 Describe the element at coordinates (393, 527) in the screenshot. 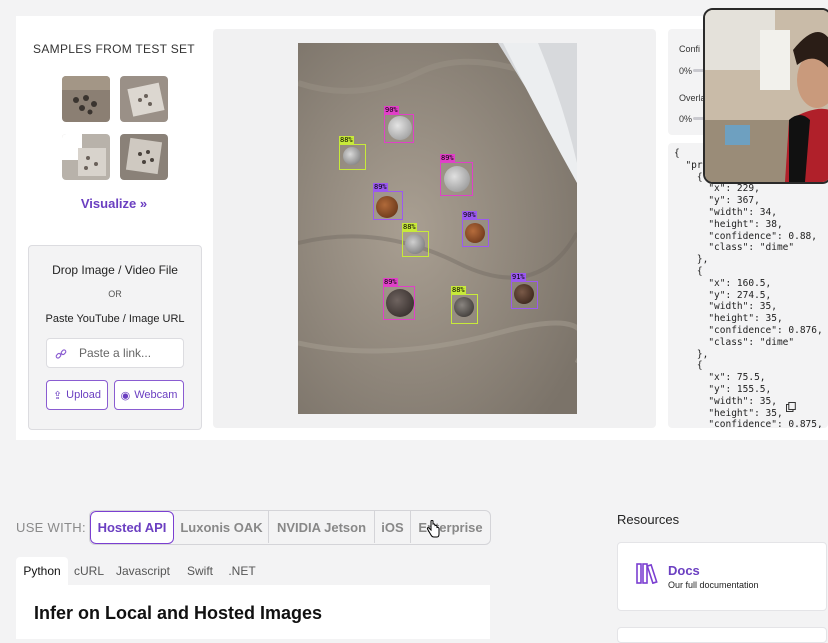

I see `option-ios: iOS` at that location.